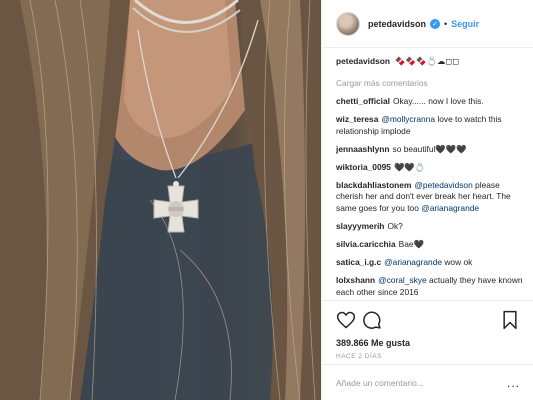  Describe the element at coordinates (363, 149) in the screenshot. I see `comment-username: jennaashlynn` at that location.